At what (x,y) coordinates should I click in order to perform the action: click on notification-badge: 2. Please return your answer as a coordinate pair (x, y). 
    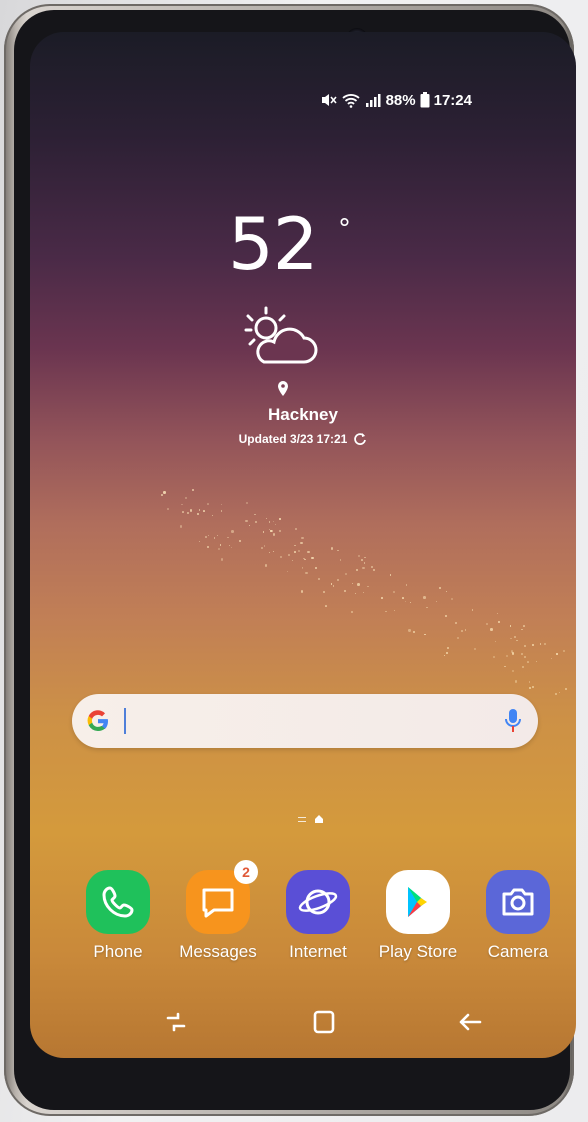
    Looking at the image, I should click on (246, 872).